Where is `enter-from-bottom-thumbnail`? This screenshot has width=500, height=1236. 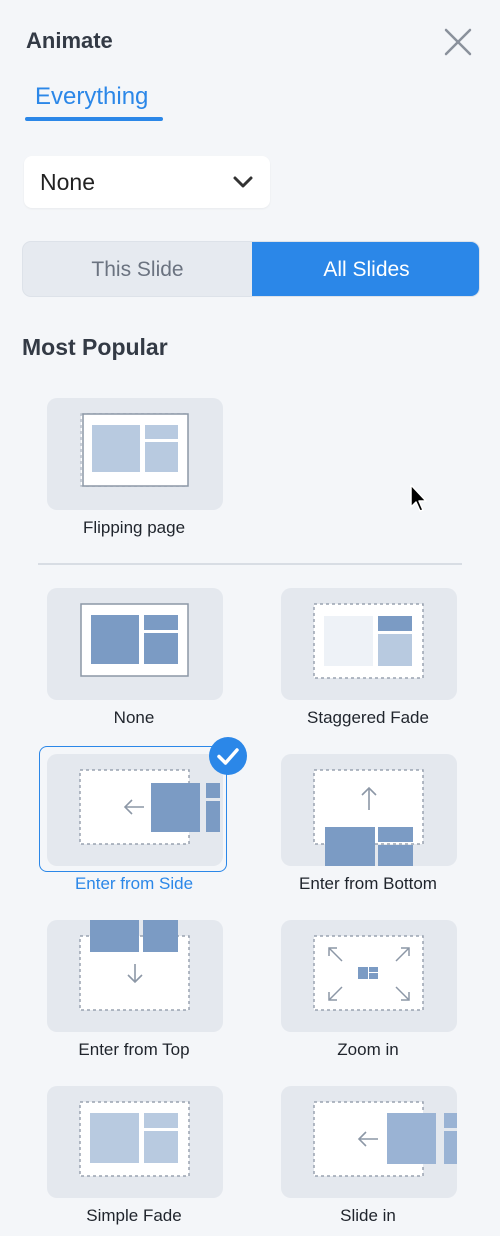 enter-from-bottom-thumbnail is located at coordinates (368, 817).